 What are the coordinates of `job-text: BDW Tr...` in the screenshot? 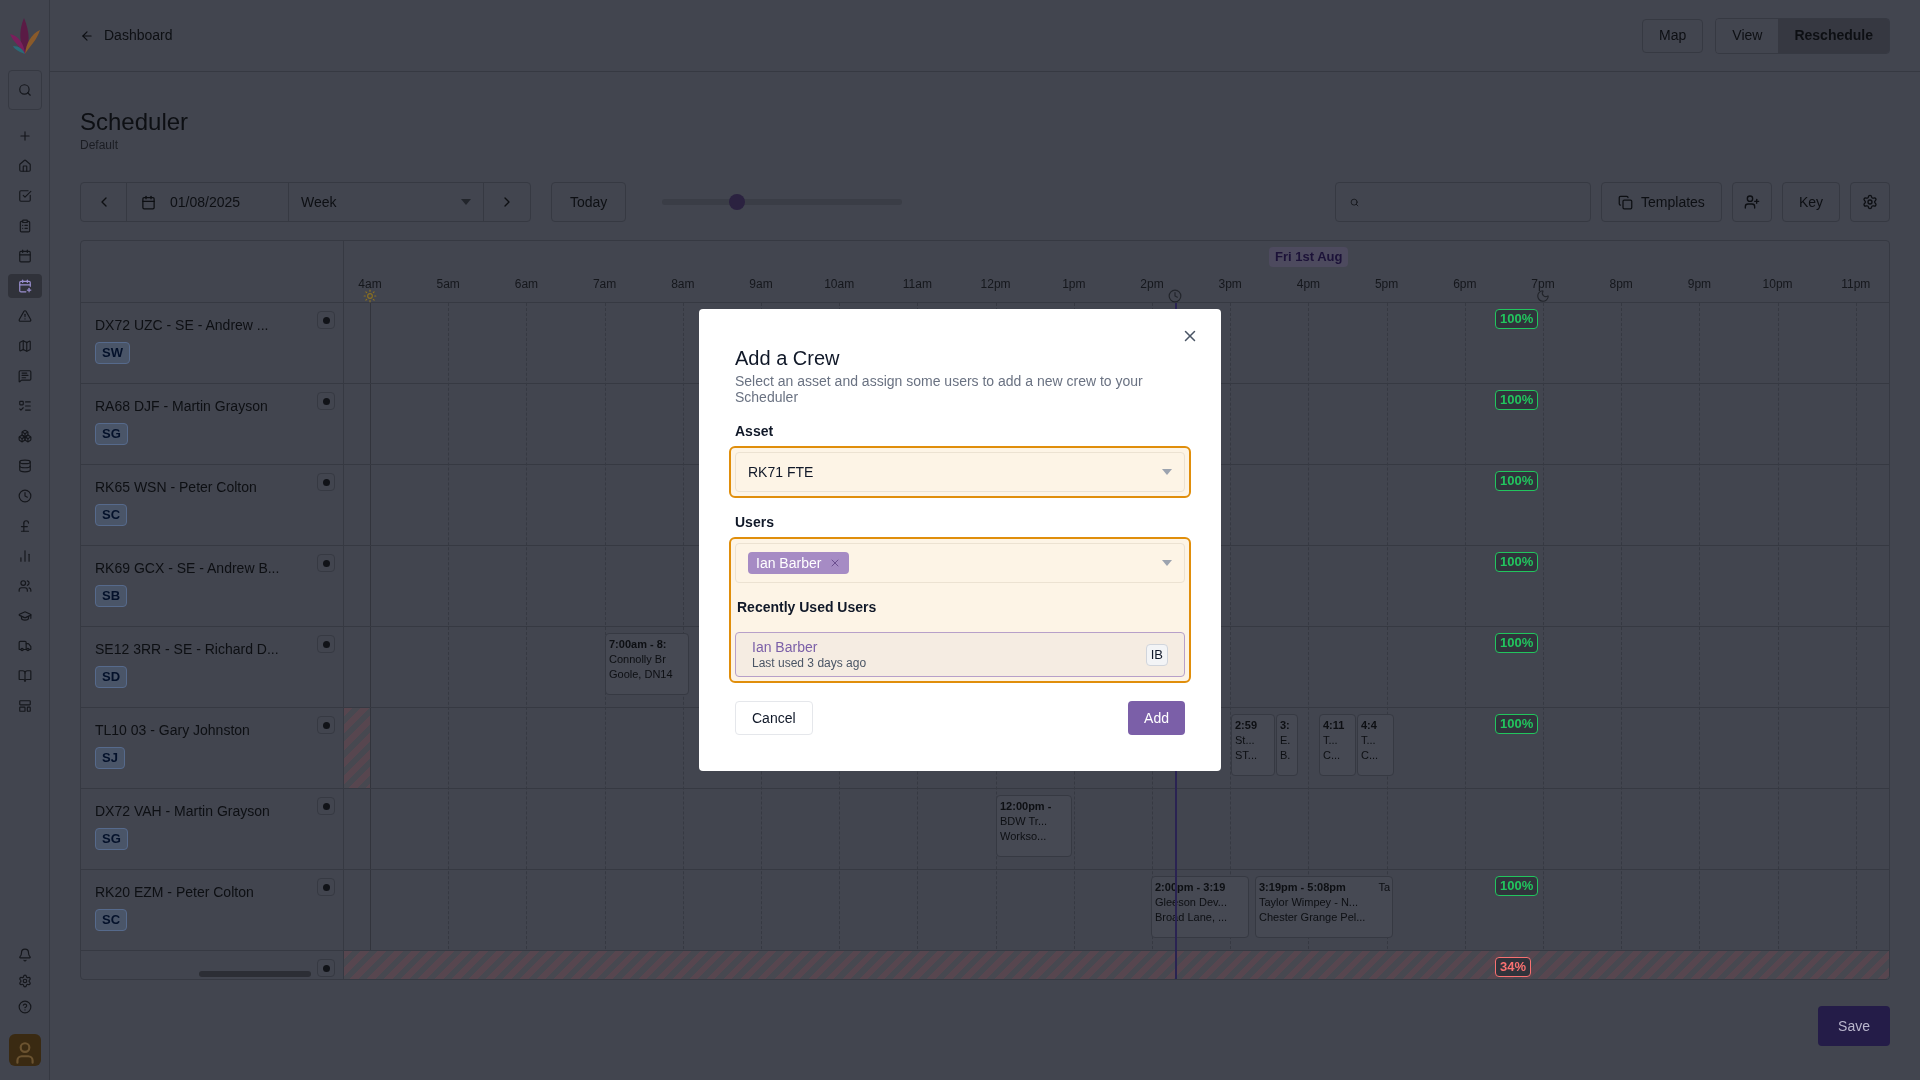 It's located at (1024, 821).